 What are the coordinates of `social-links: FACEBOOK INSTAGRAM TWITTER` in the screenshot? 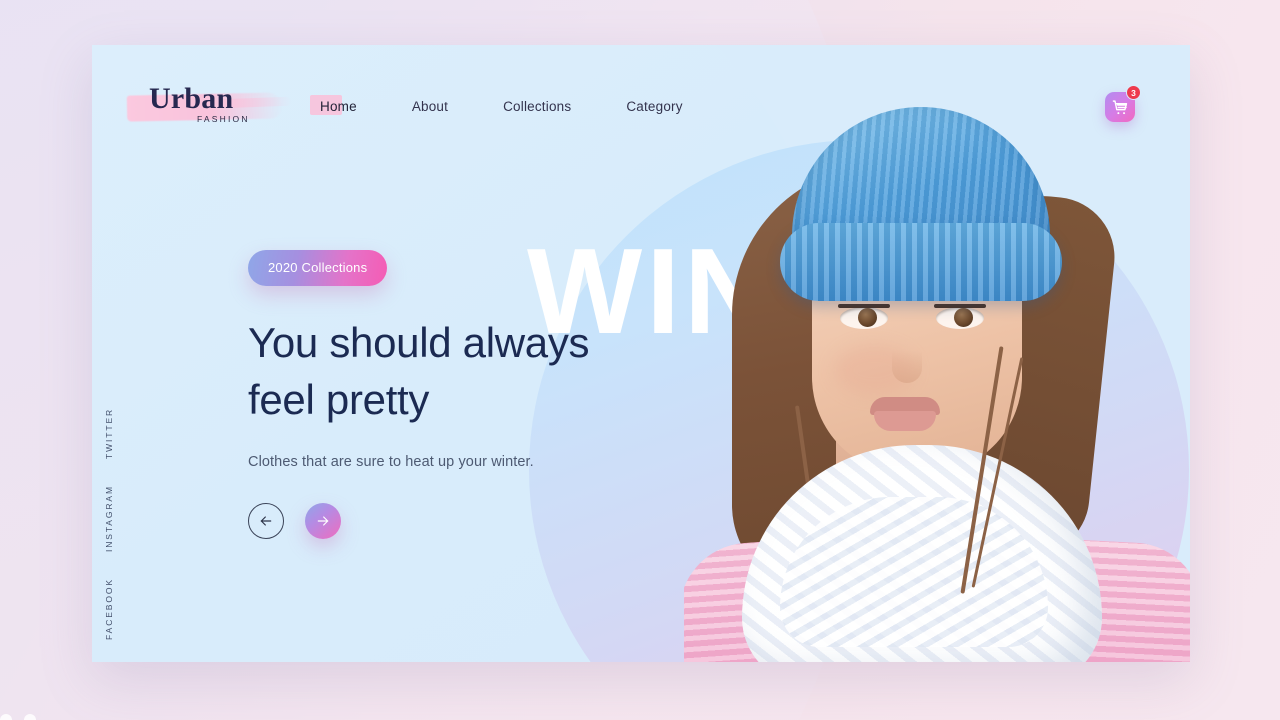 It's located at (120, 524).